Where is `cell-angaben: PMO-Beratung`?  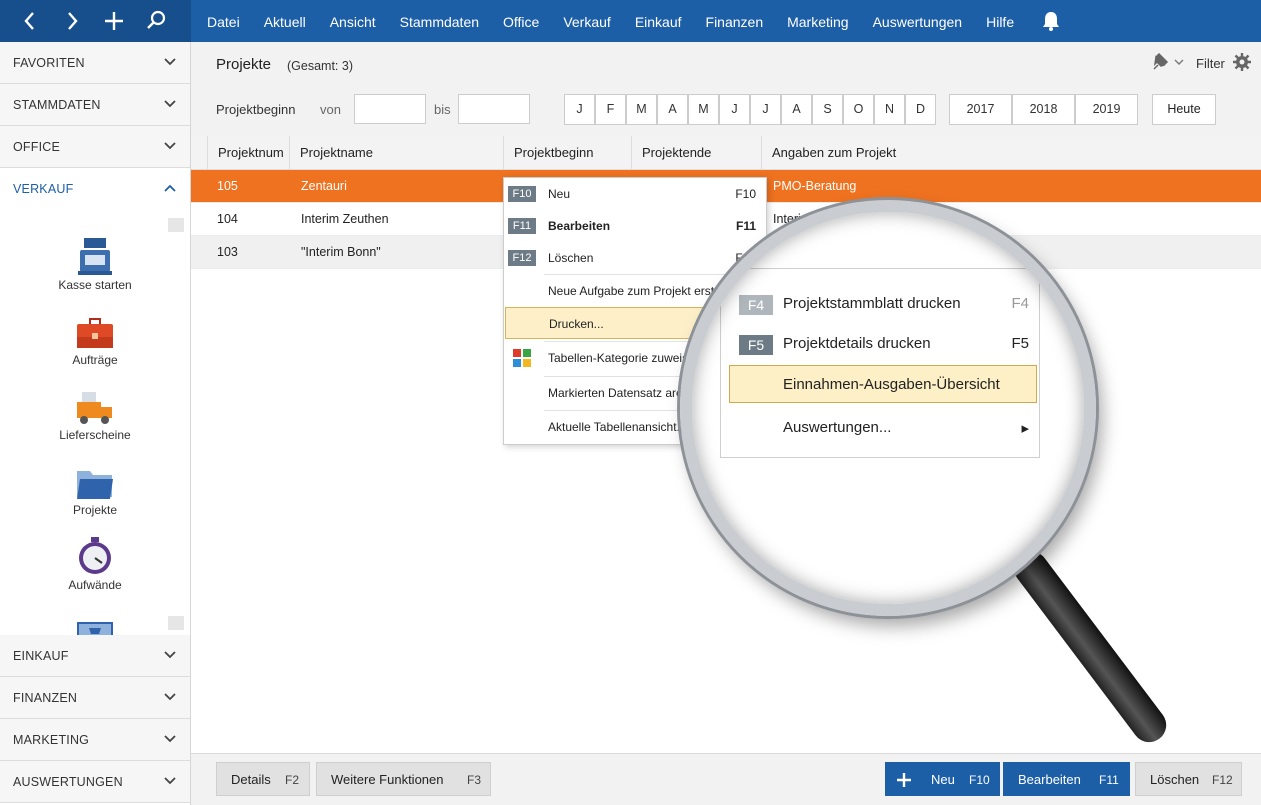 cell-angaben: PMO-Beratung is located at coordinates (815, 186).